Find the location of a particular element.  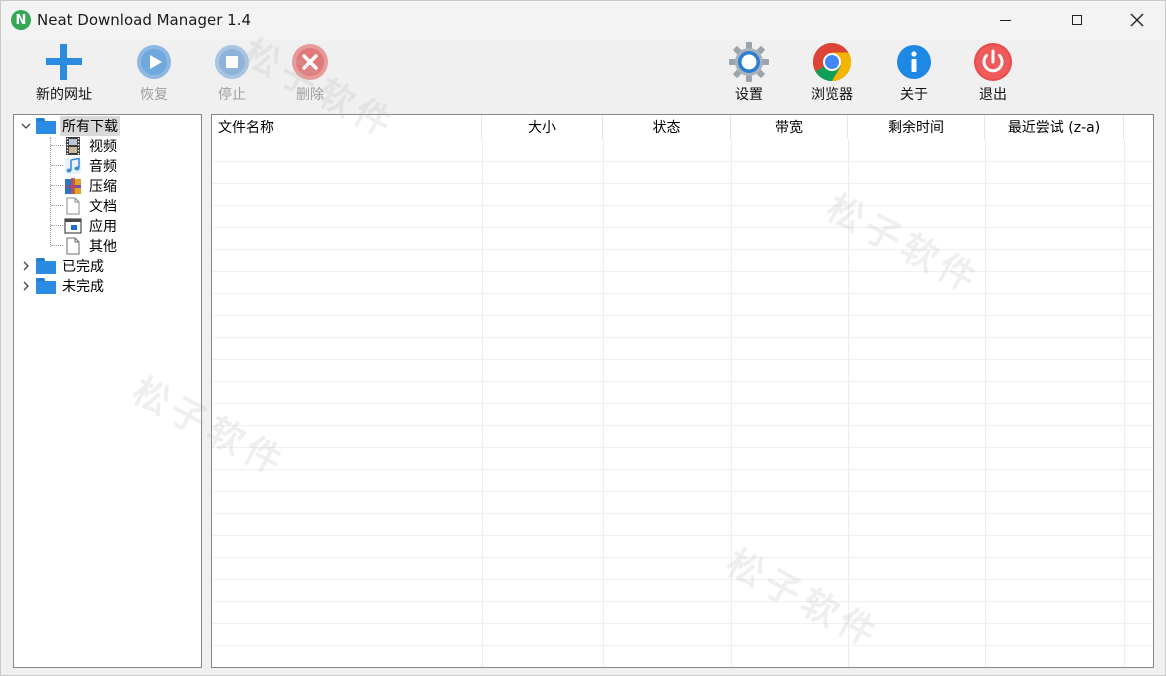

tree-item-label: 音频 is located at coordinates (103, 167).